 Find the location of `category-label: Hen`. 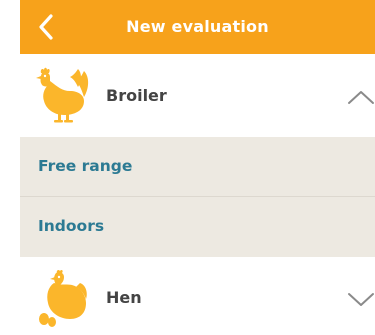

category-label: Hen is located at coordinates (124, 297).